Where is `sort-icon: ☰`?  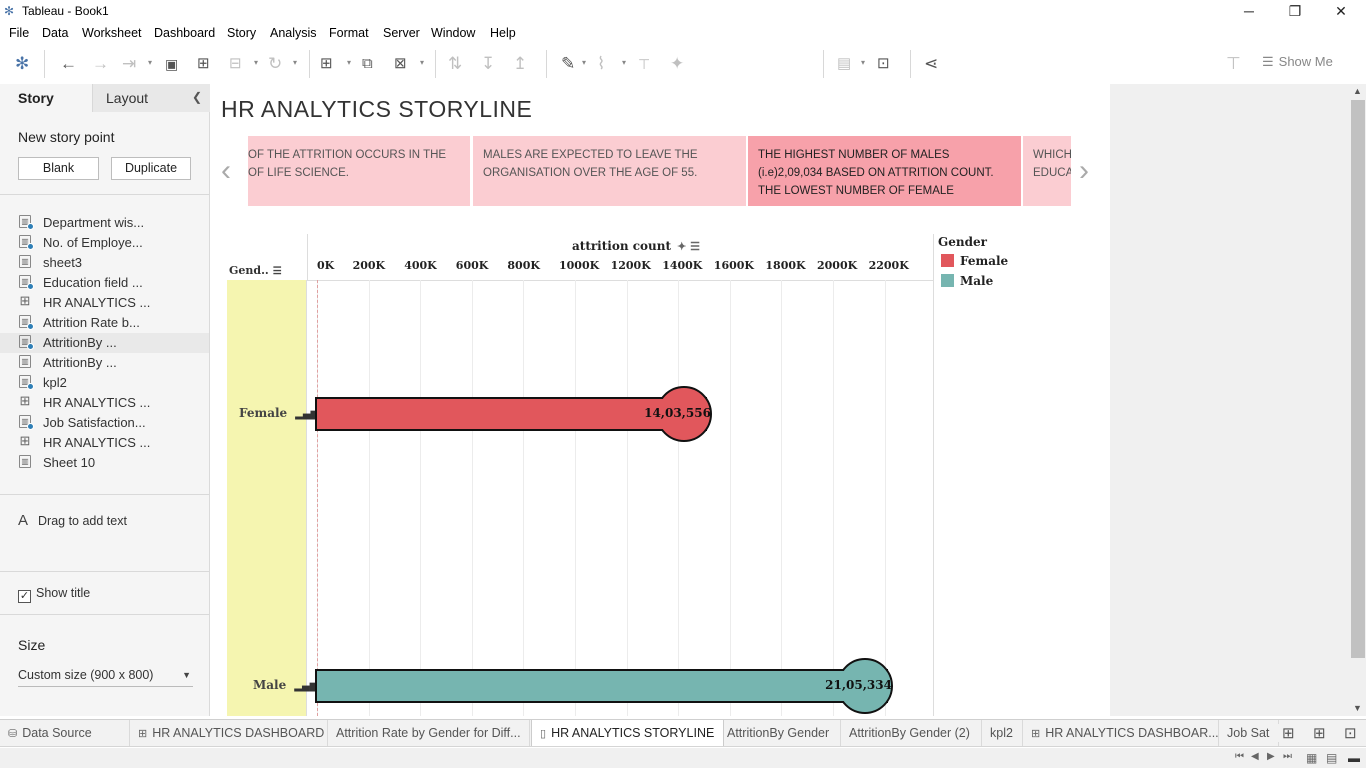 sort-icon: ☰ is located at coordinates (277, 271).